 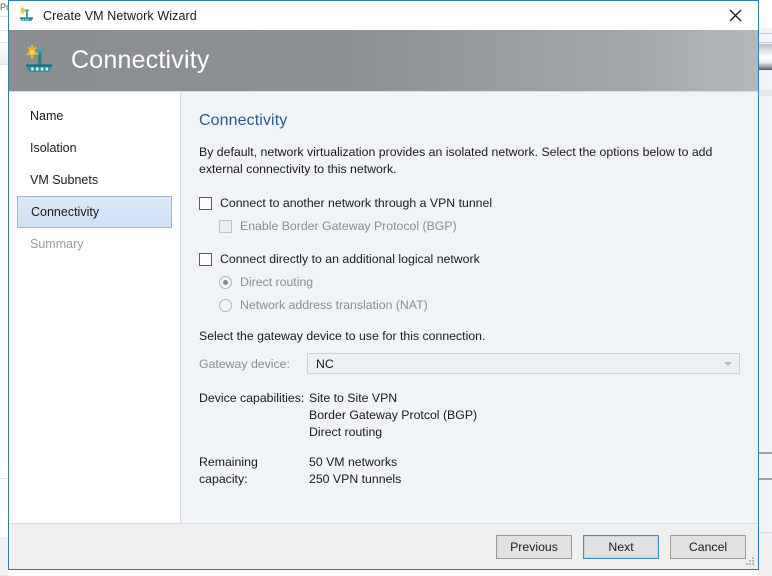 What do you see at coordinates (205, 259) in the screenshot?
I see `checkbox-logical-network` at bounding box center [205, 259].